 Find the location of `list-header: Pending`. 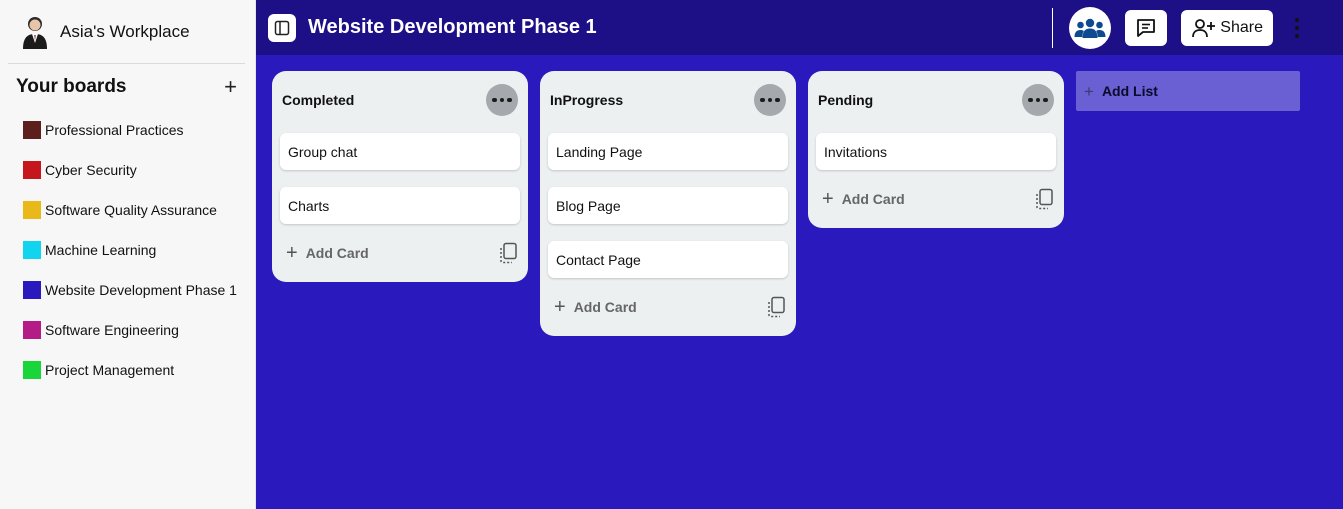

list-header: Pending is located at coordinates (936, 100).